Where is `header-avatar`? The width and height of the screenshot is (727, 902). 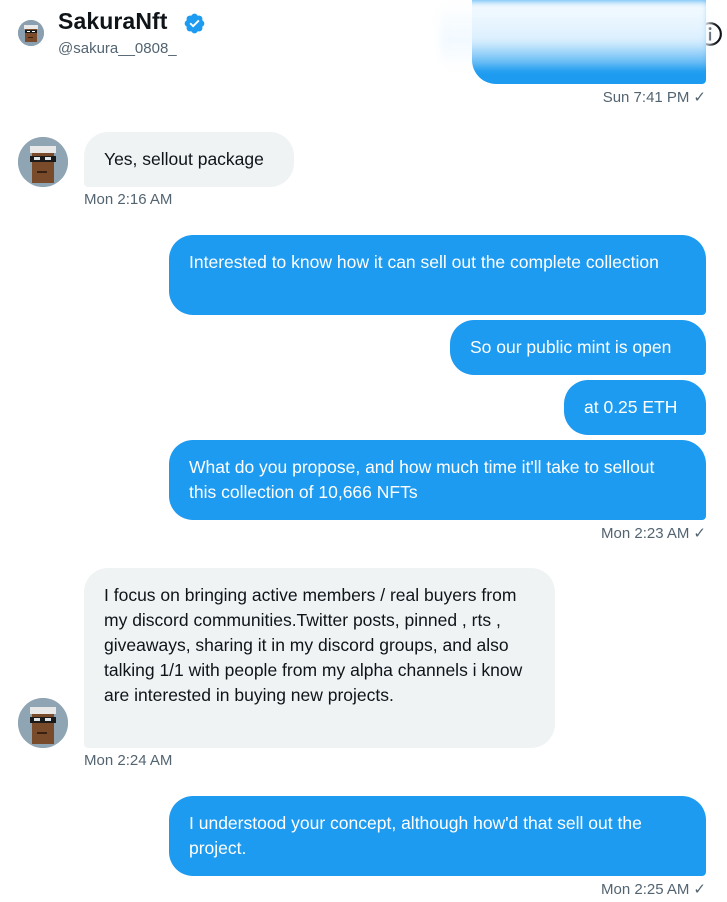 header-avatar is located at coordinates (31, 33).